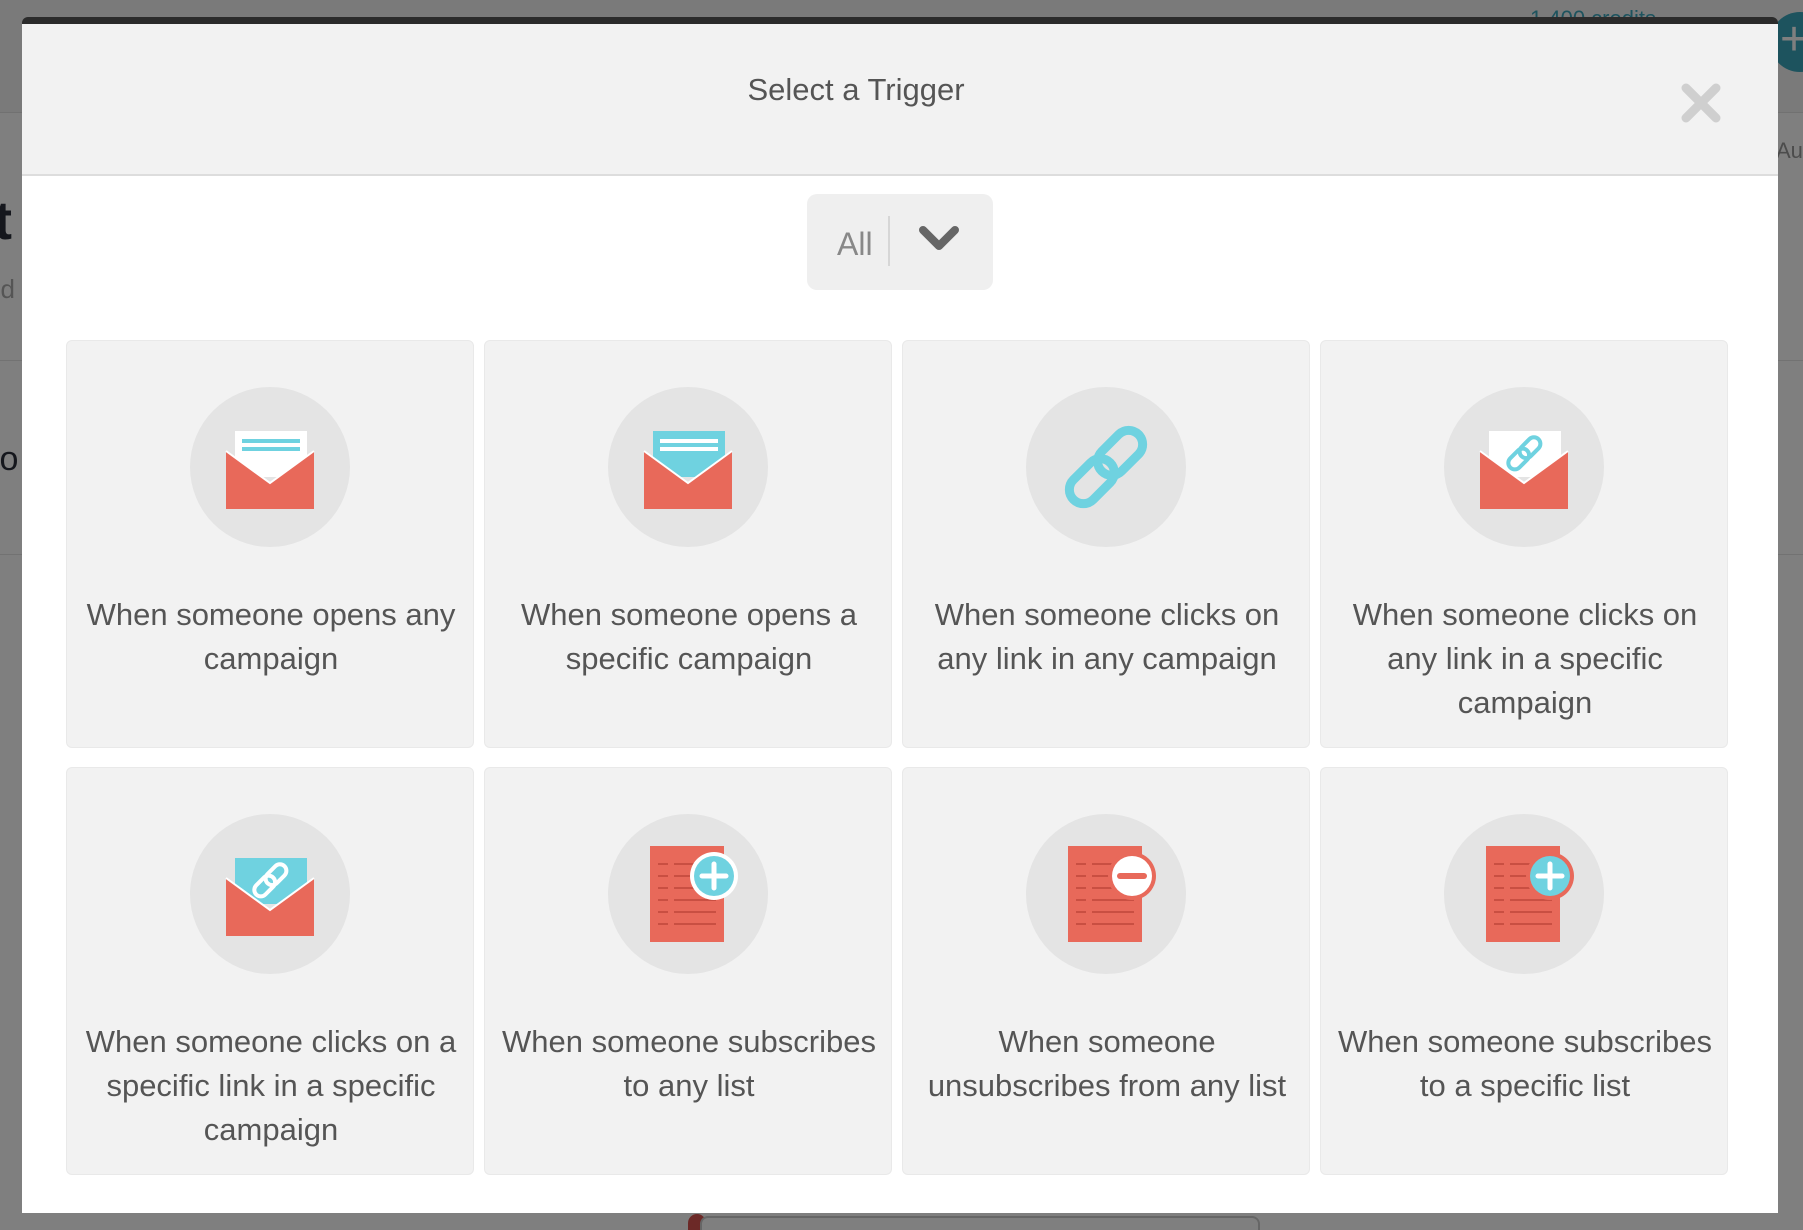 This screenshot has height=1230, width=1803. Describe the element at coordinates (270, 470) in the screenshot. I see `open-envelope-icon` at that location.